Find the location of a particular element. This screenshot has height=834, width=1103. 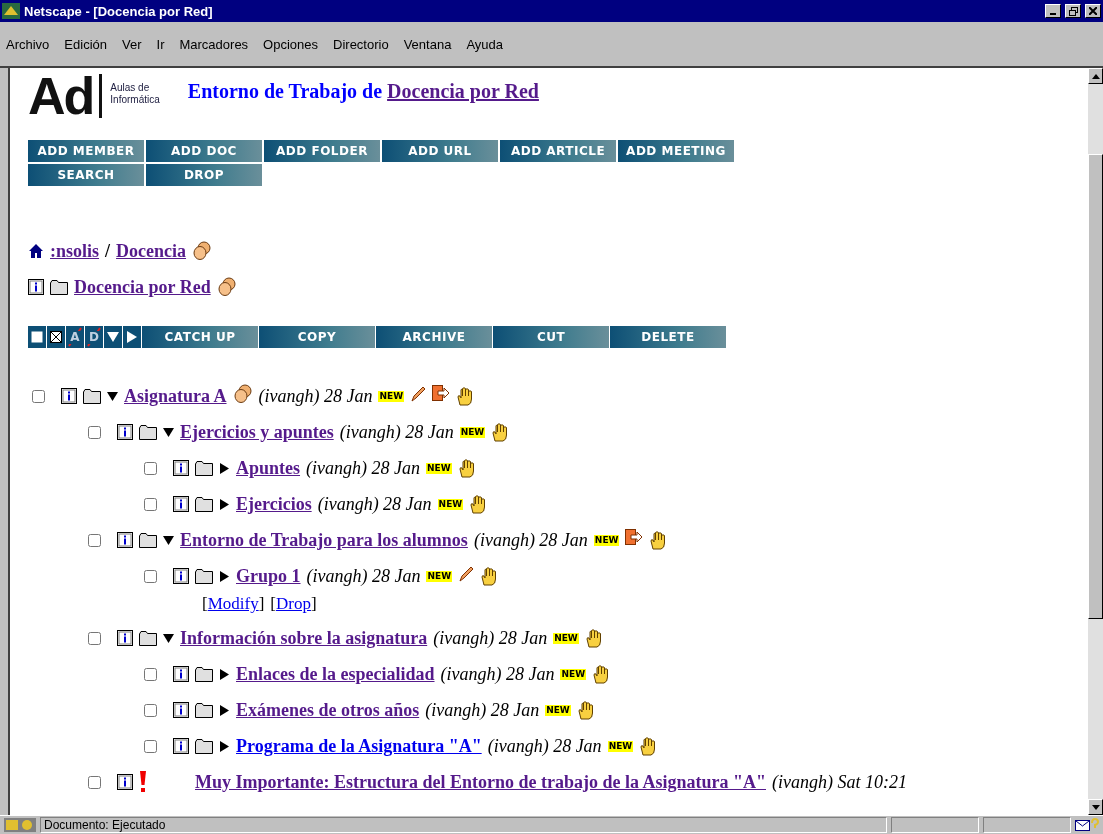

menu-item: Archivo is located at coordinates (28, 44).